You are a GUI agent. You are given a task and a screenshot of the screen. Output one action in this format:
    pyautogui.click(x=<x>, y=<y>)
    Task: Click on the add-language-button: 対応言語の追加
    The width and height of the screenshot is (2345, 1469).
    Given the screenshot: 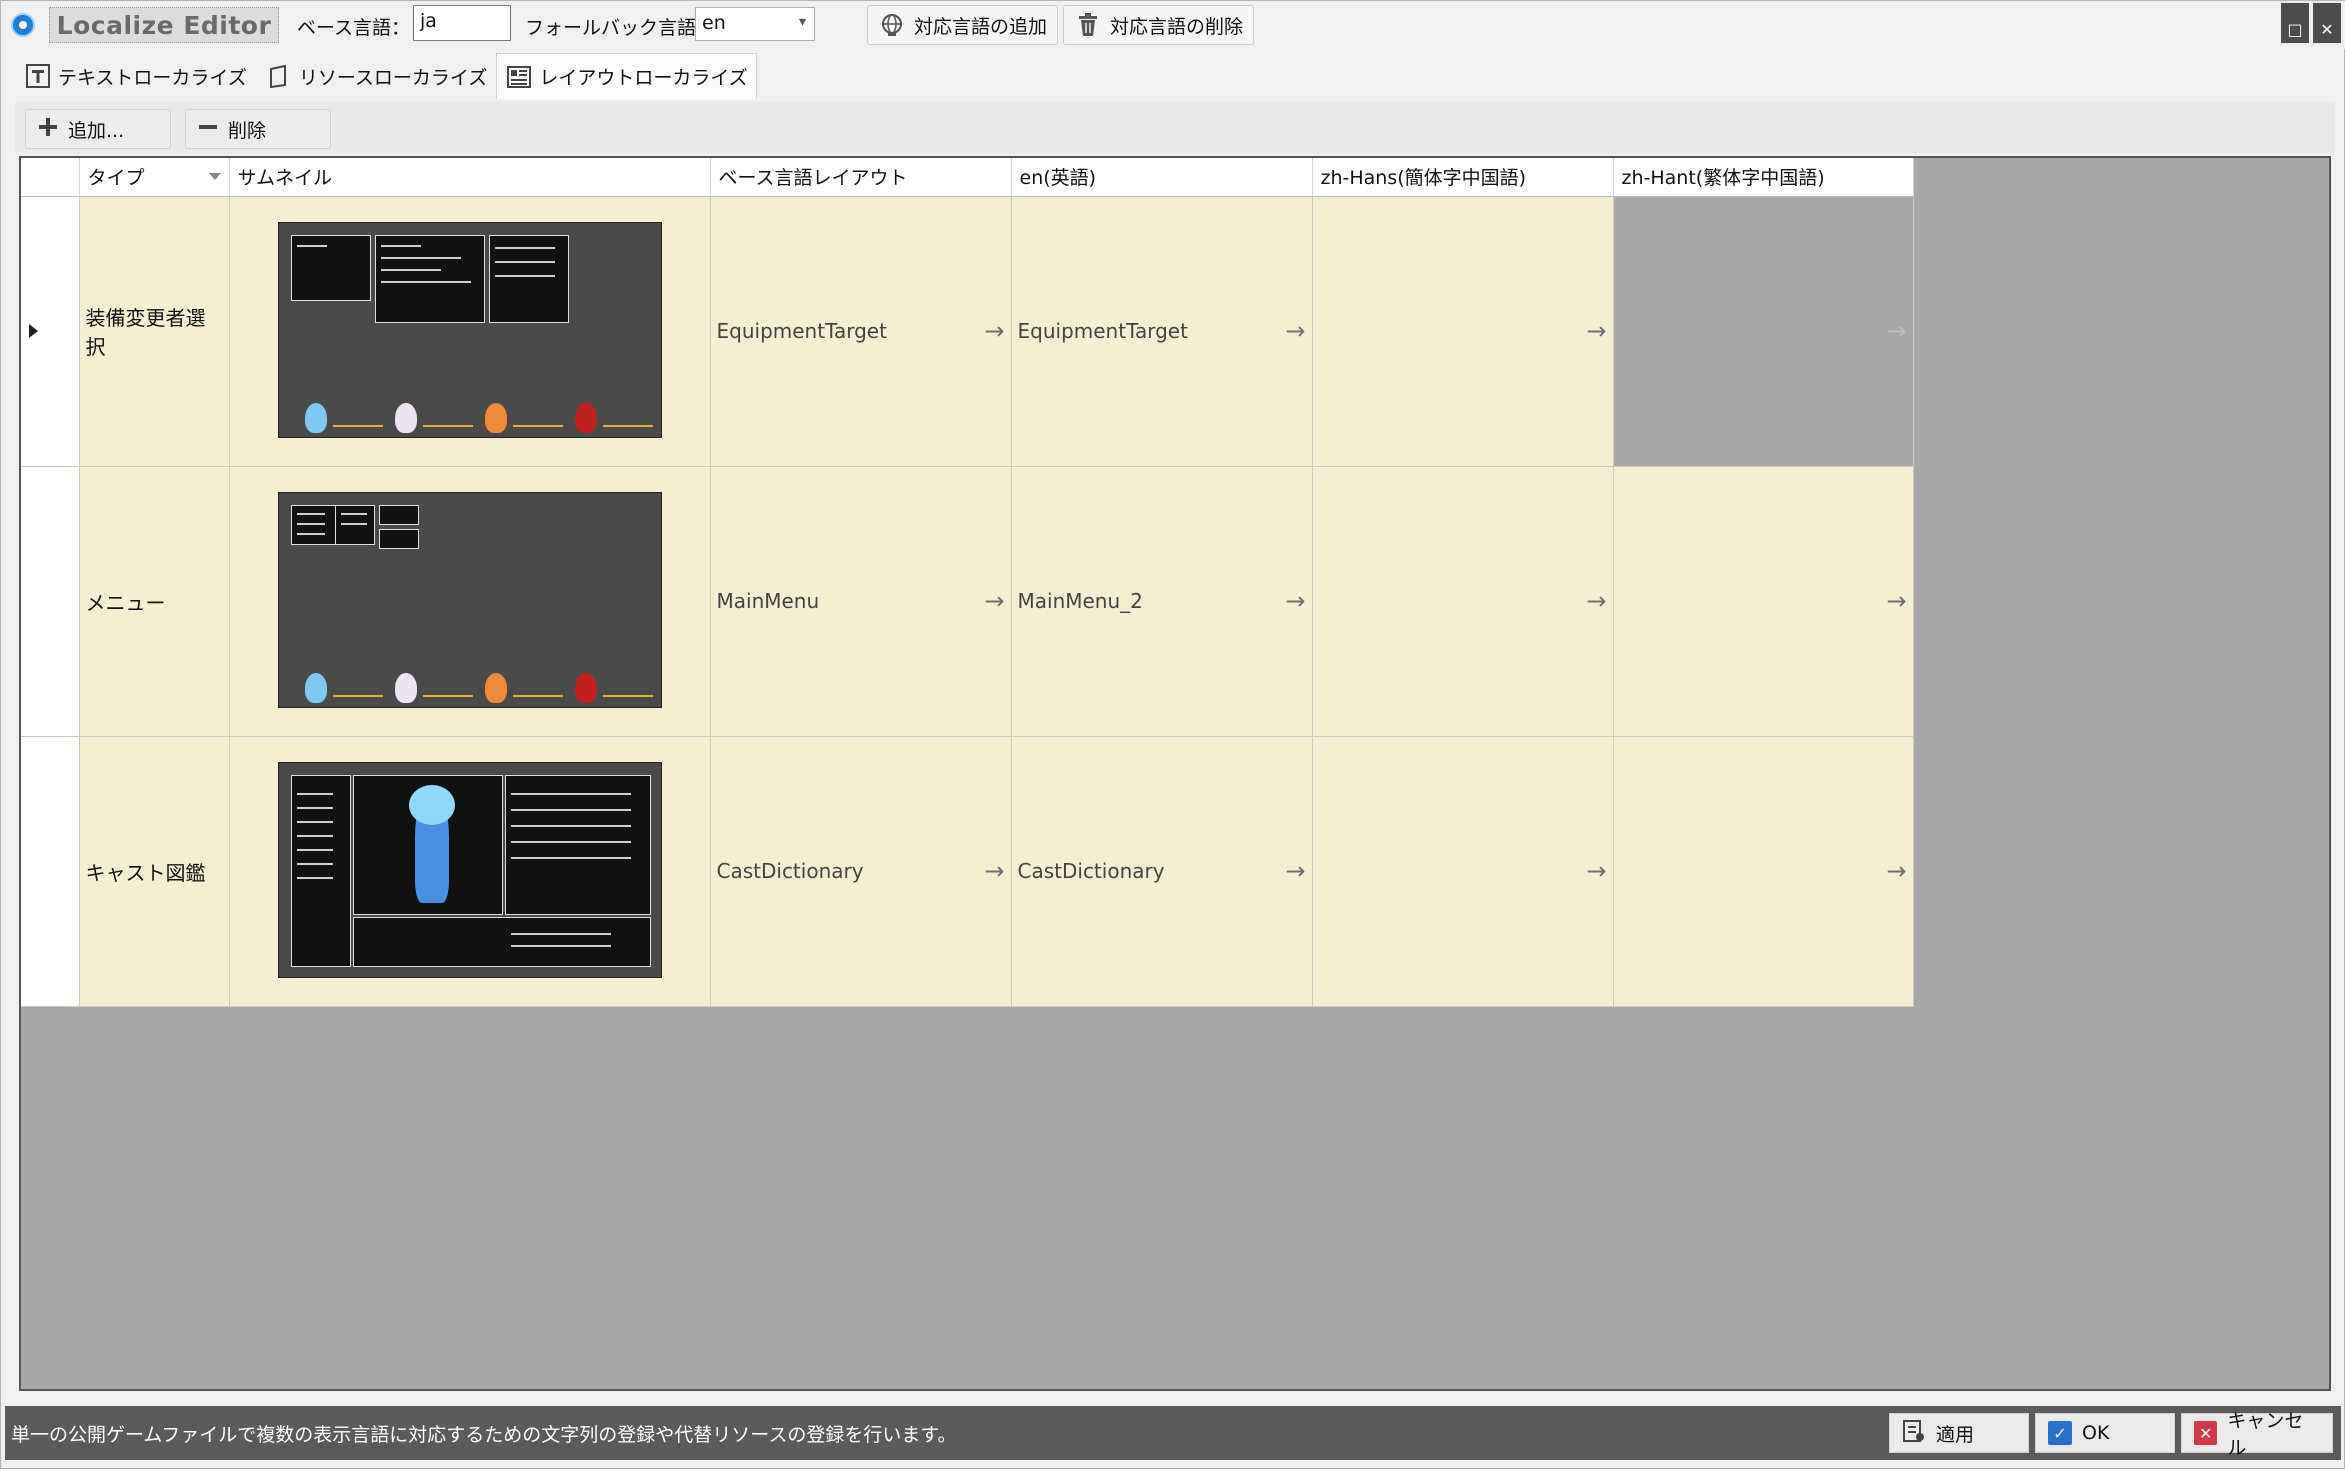 What is the action you would take?
    pyautogui.click(x=963, y=25)
    